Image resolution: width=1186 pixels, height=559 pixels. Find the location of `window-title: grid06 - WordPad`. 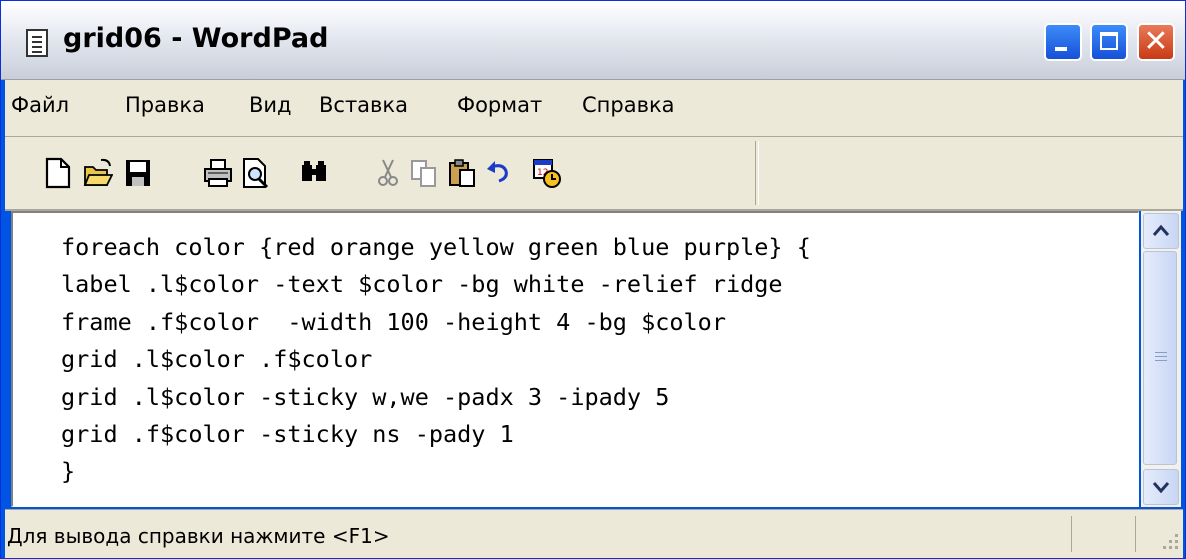

window-title: grid06 - WordPad is located at coordinates (196, 38).